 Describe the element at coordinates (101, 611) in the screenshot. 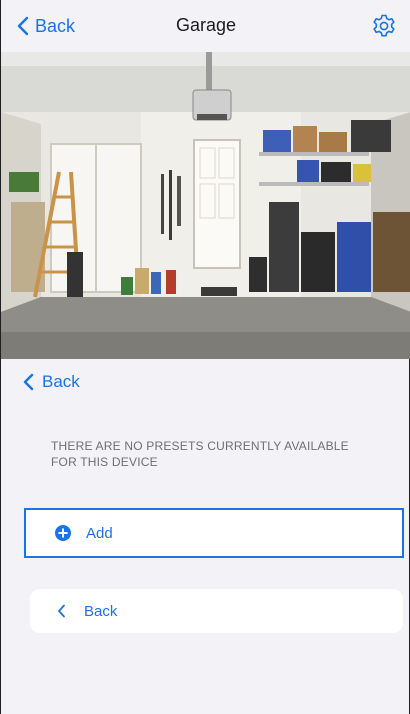

I see `bottom-back-label: Back` at that location.